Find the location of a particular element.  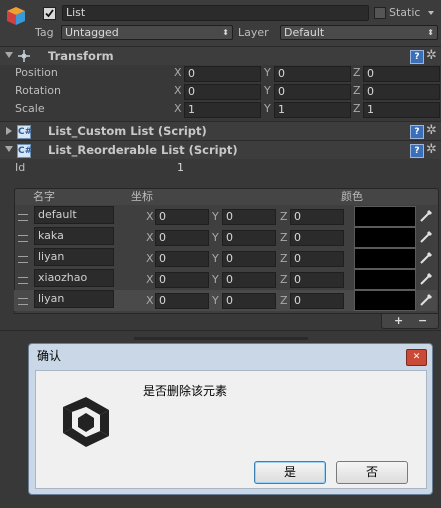

list-item: xiaozhao X 0 Y 0 Z 0 is located at coordinates (225, 279).